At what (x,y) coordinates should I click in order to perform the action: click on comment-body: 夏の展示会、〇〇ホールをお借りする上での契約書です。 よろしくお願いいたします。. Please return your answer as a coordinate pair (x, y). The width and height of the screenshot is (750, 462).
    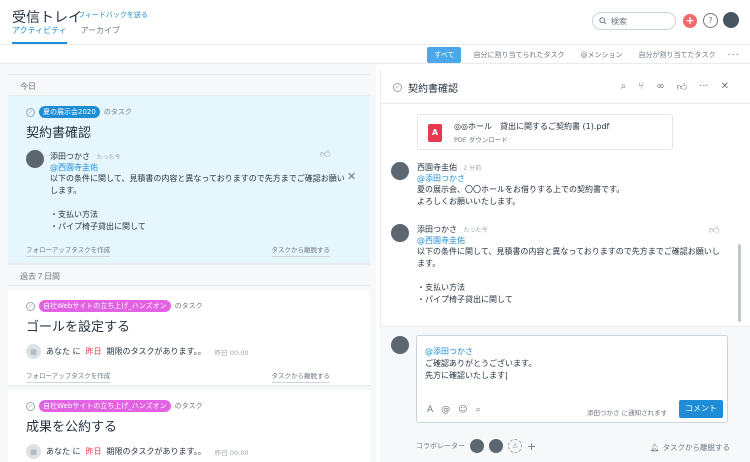
    Looking at the image, I should click on (521, 195).